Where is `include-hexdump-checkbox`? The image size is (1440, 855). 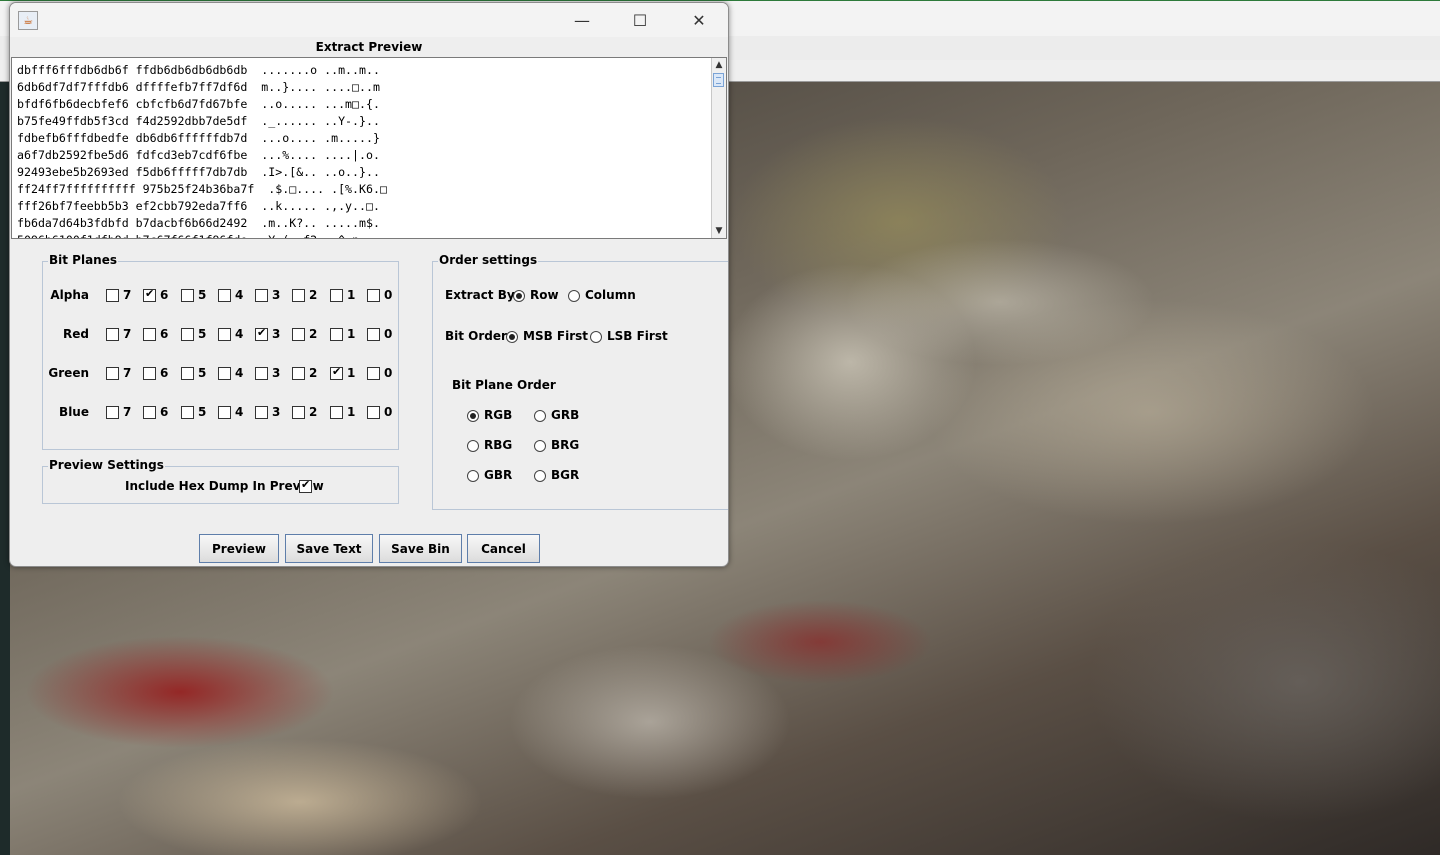 include-hexdump-checkbox is located at coordinates (305, 485).